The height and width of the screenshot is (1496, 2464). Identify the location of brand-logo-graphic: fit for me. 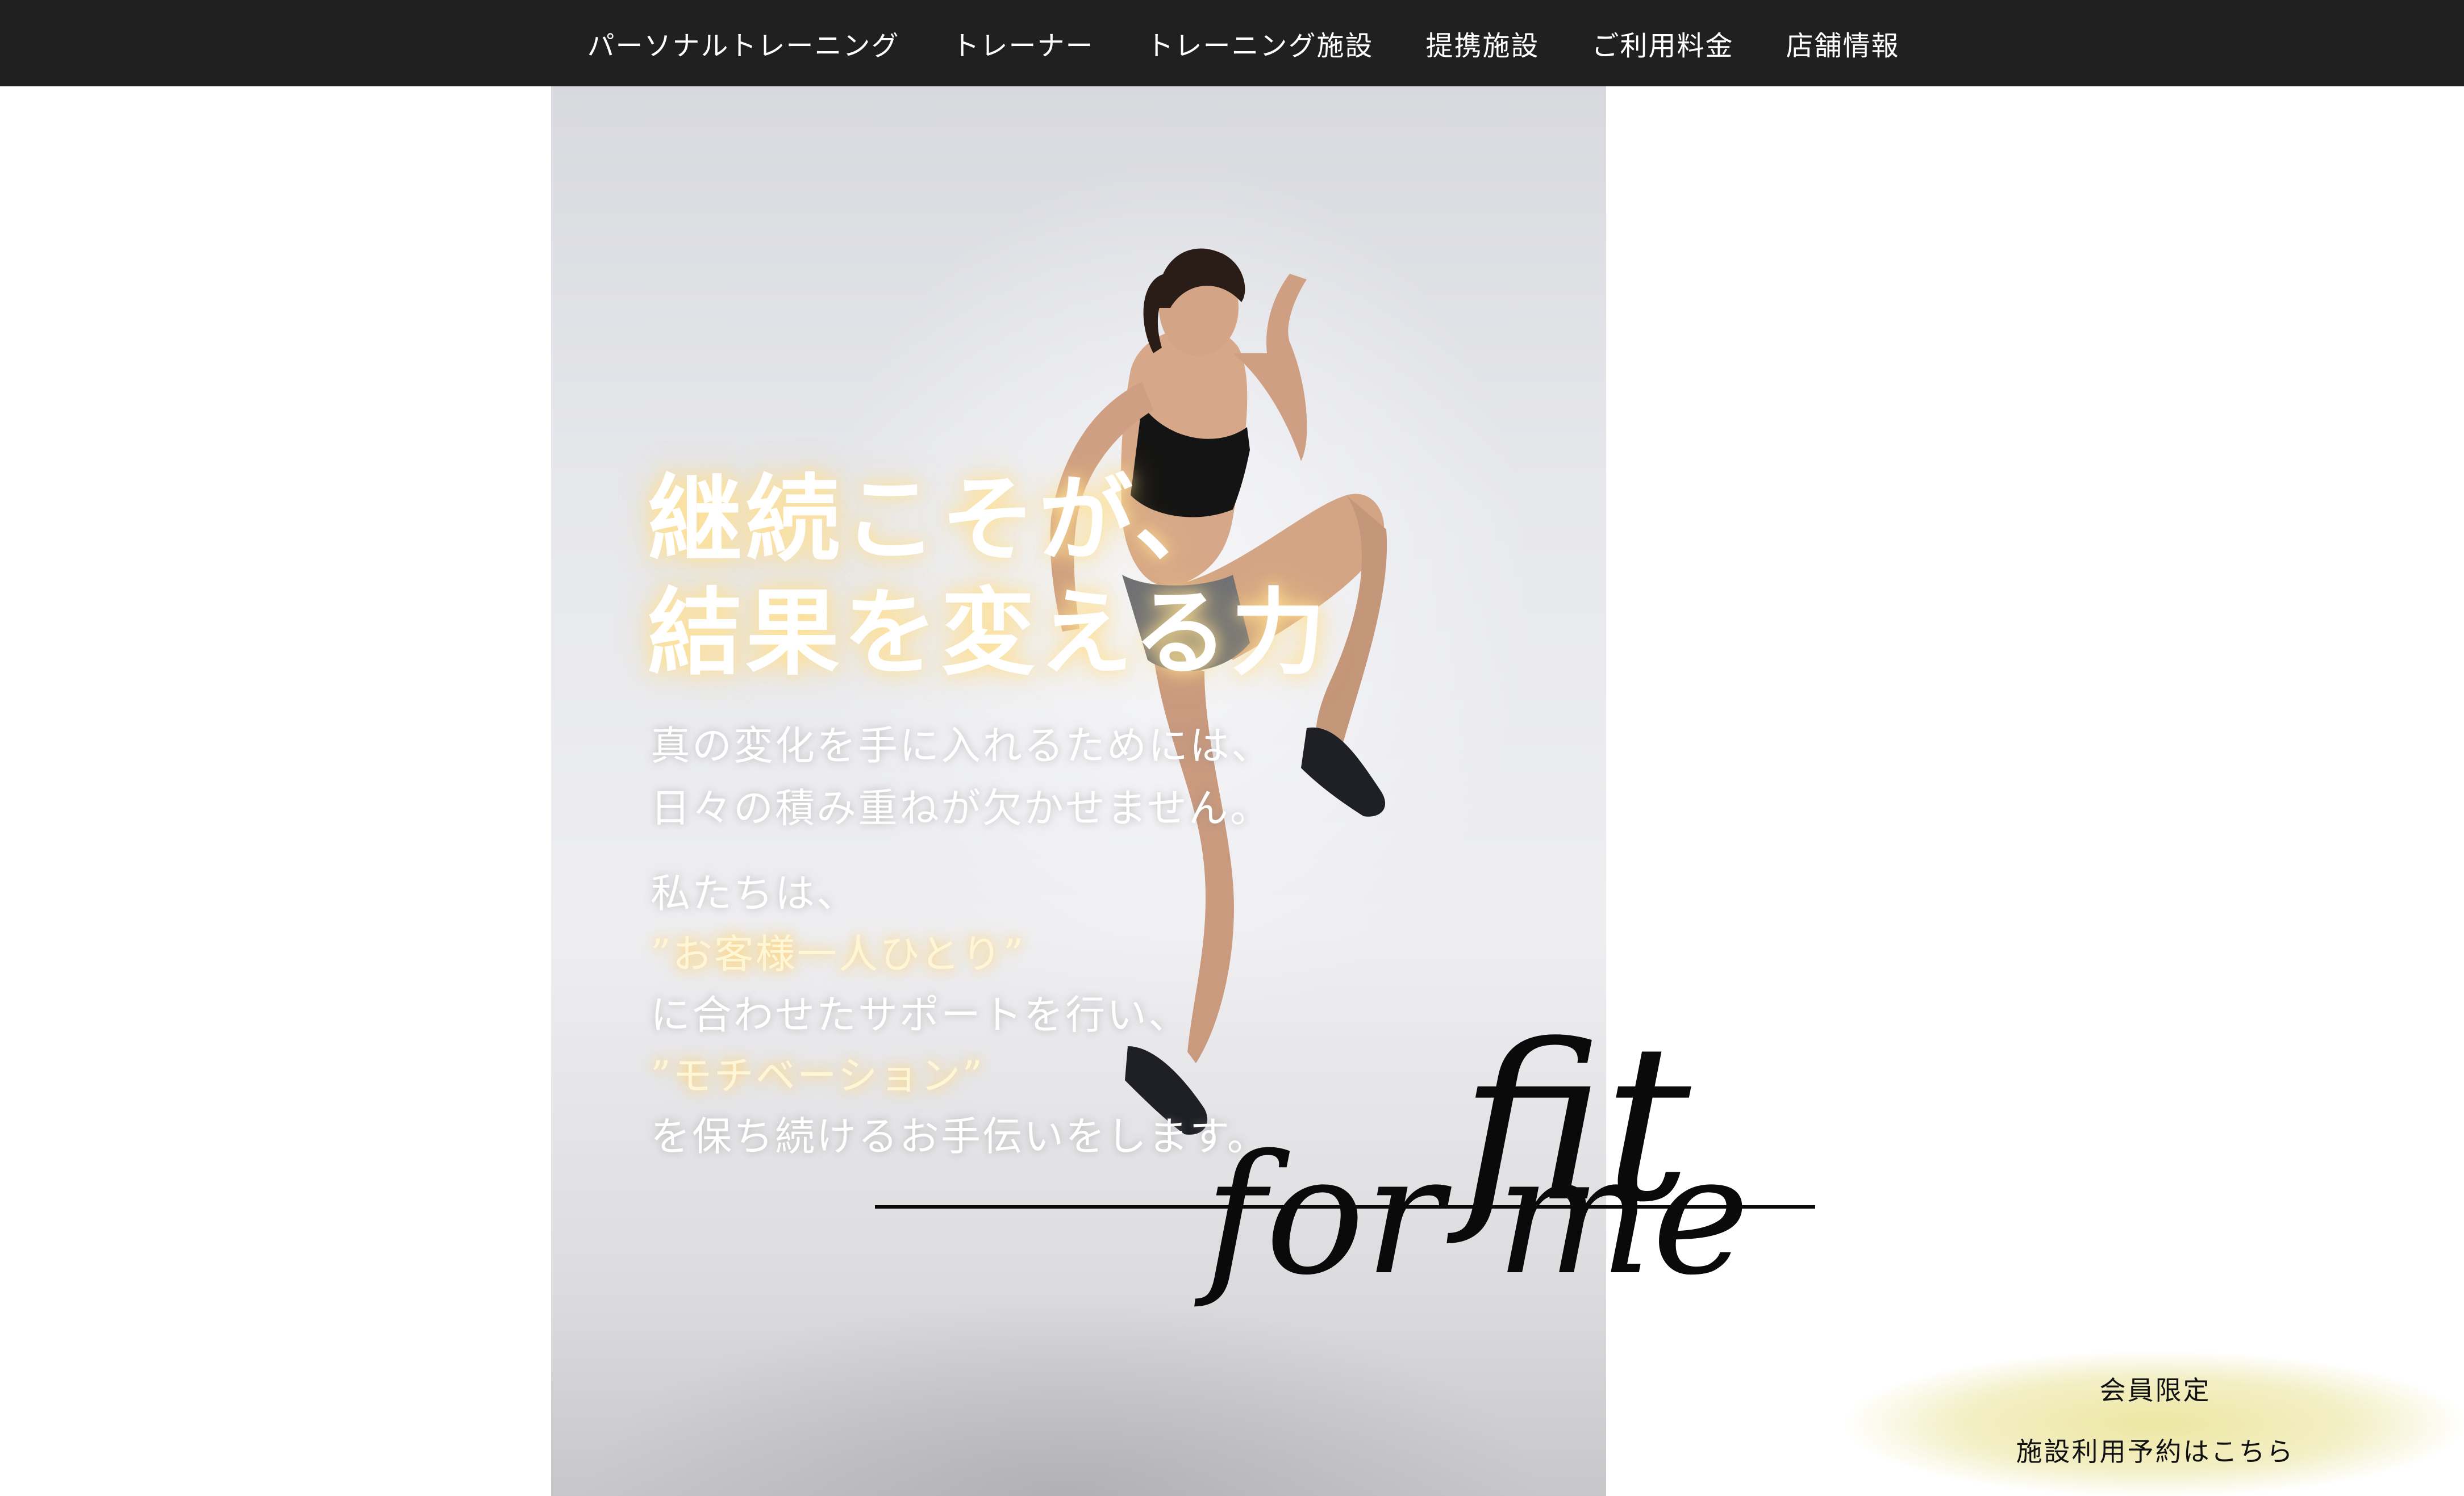
(1345, 1155).